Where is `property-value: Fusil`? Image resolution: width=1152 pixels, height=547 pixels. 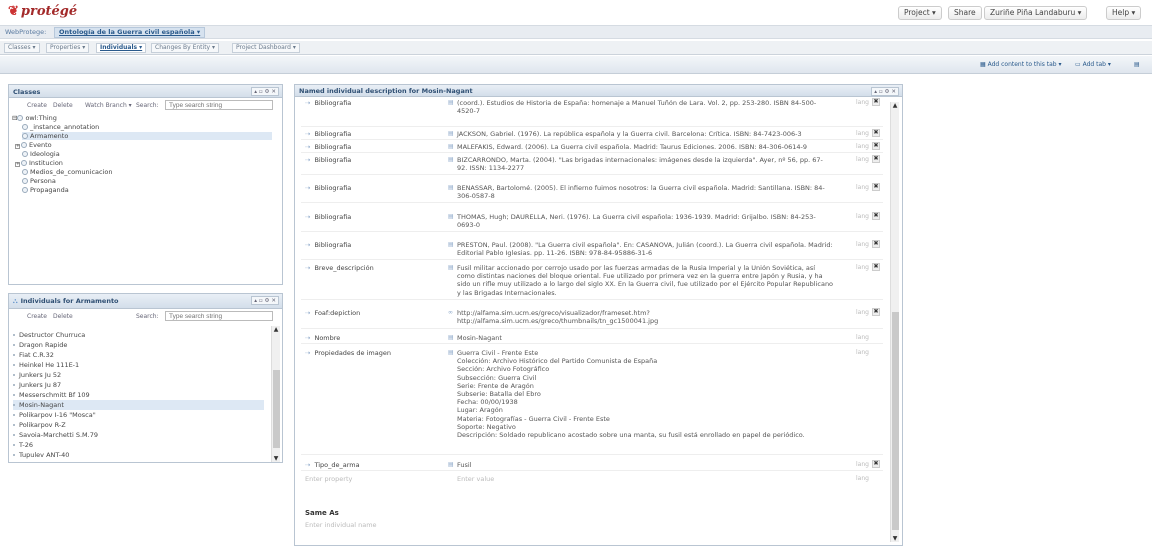 property-value: Fusil is located at coordinates (661, 465).